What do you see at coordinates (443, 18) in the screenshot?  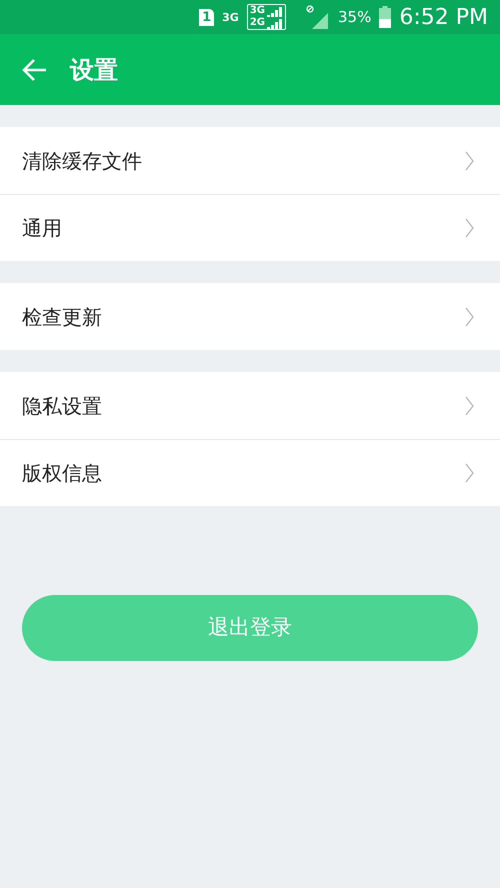 I see `clock: 6:52 PM` at bounding box center [443, 18].